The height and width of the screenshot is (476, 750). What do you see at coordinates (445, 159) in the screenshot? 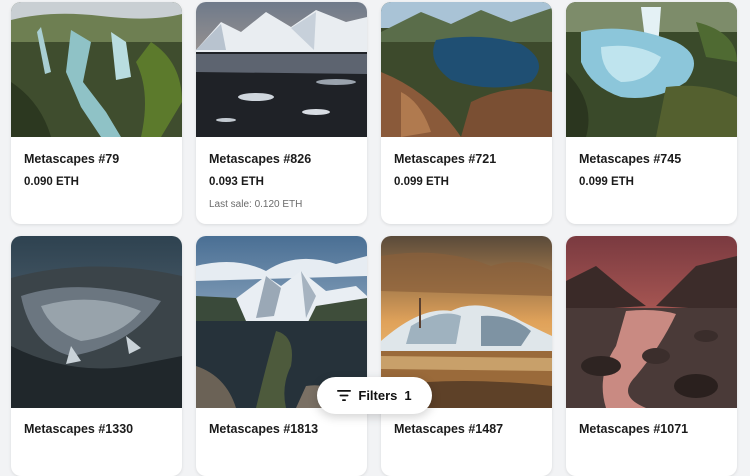
I see `nft-name: Metascapes #721` at bounding box center [445, 159].